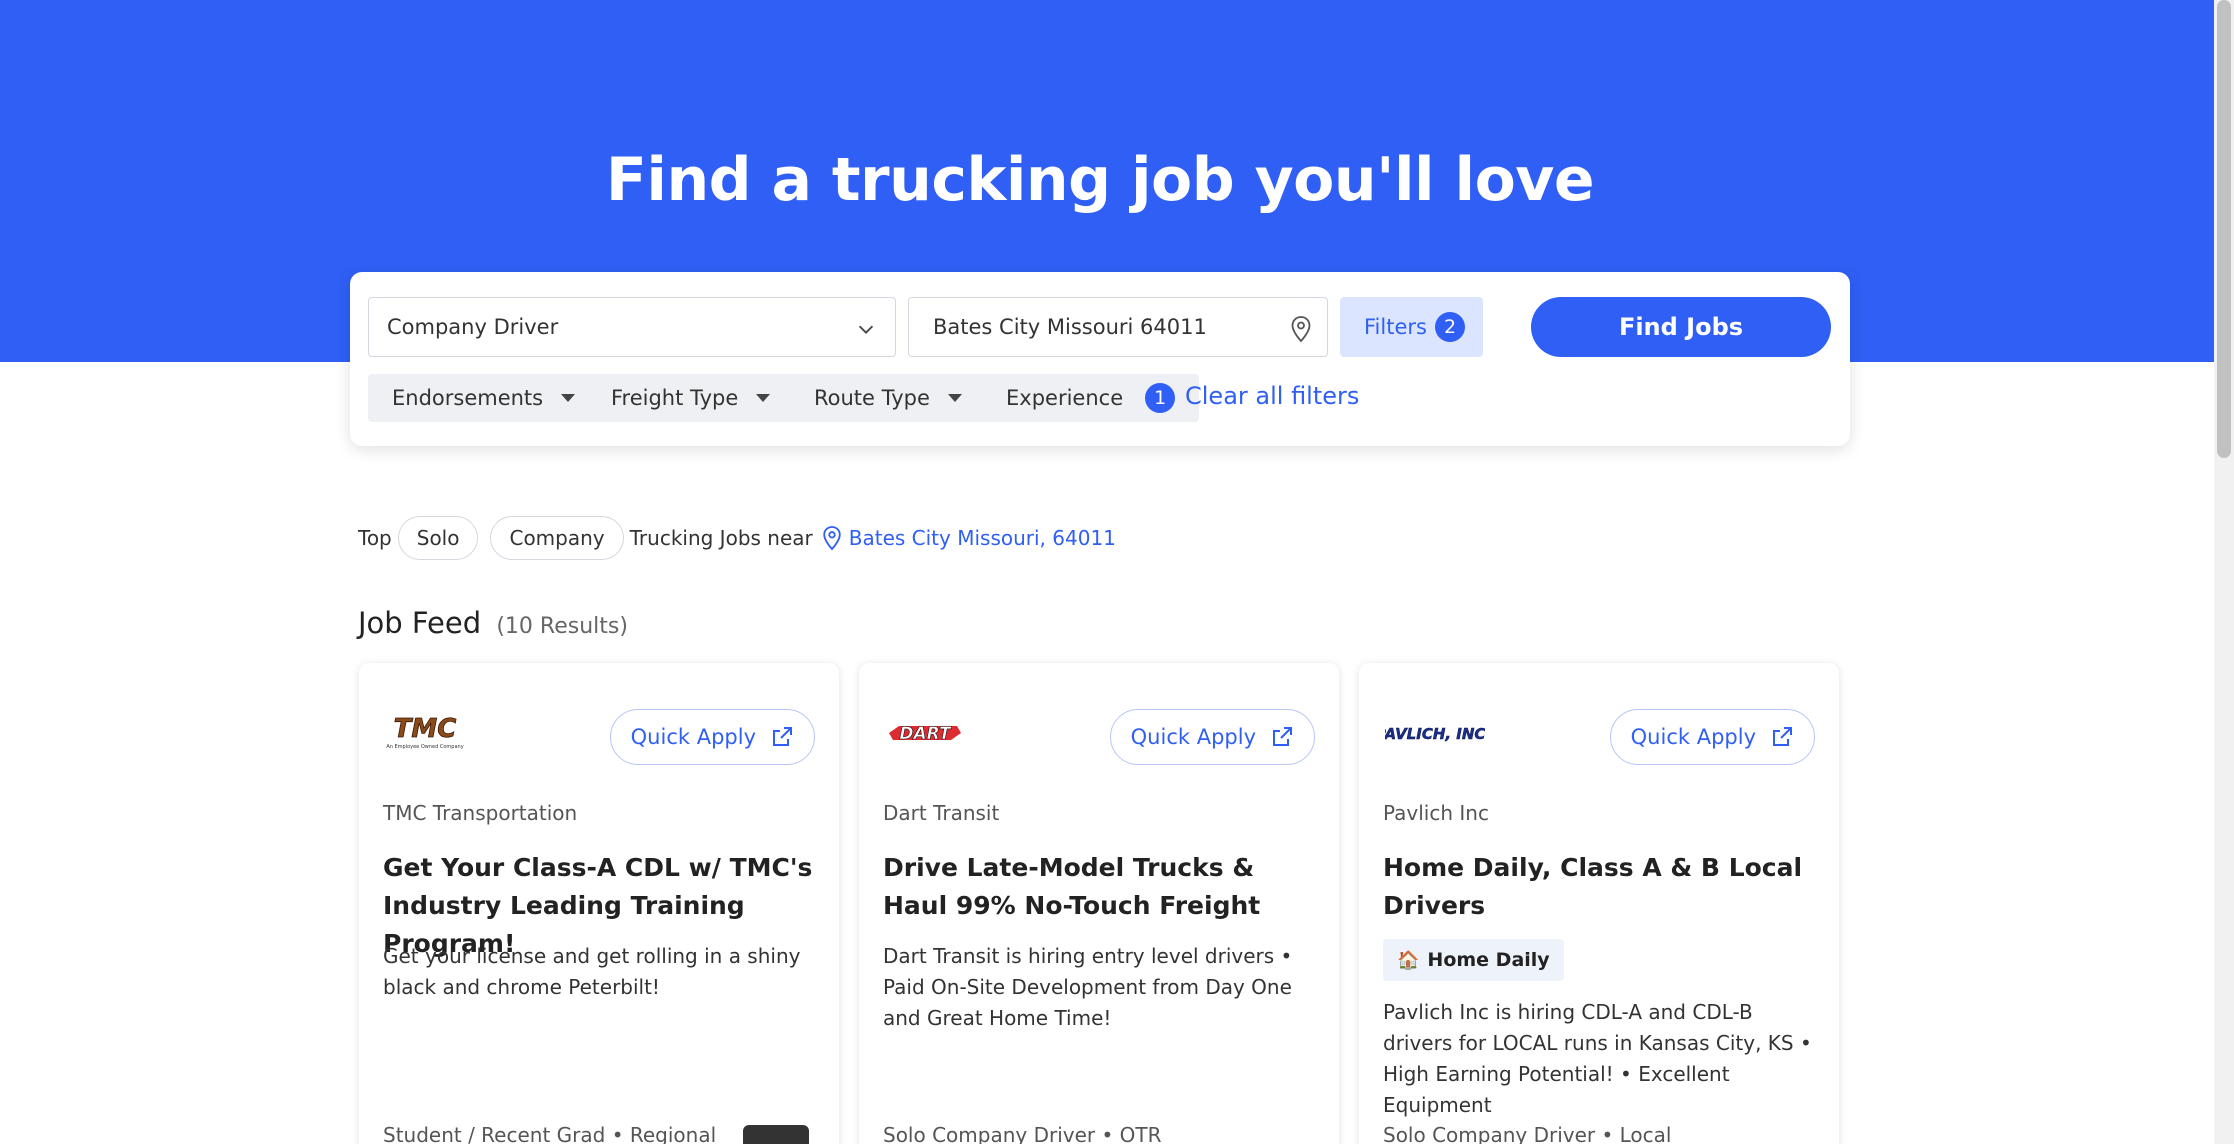  I want to click on page-scrollbar, so click(2224, 572).